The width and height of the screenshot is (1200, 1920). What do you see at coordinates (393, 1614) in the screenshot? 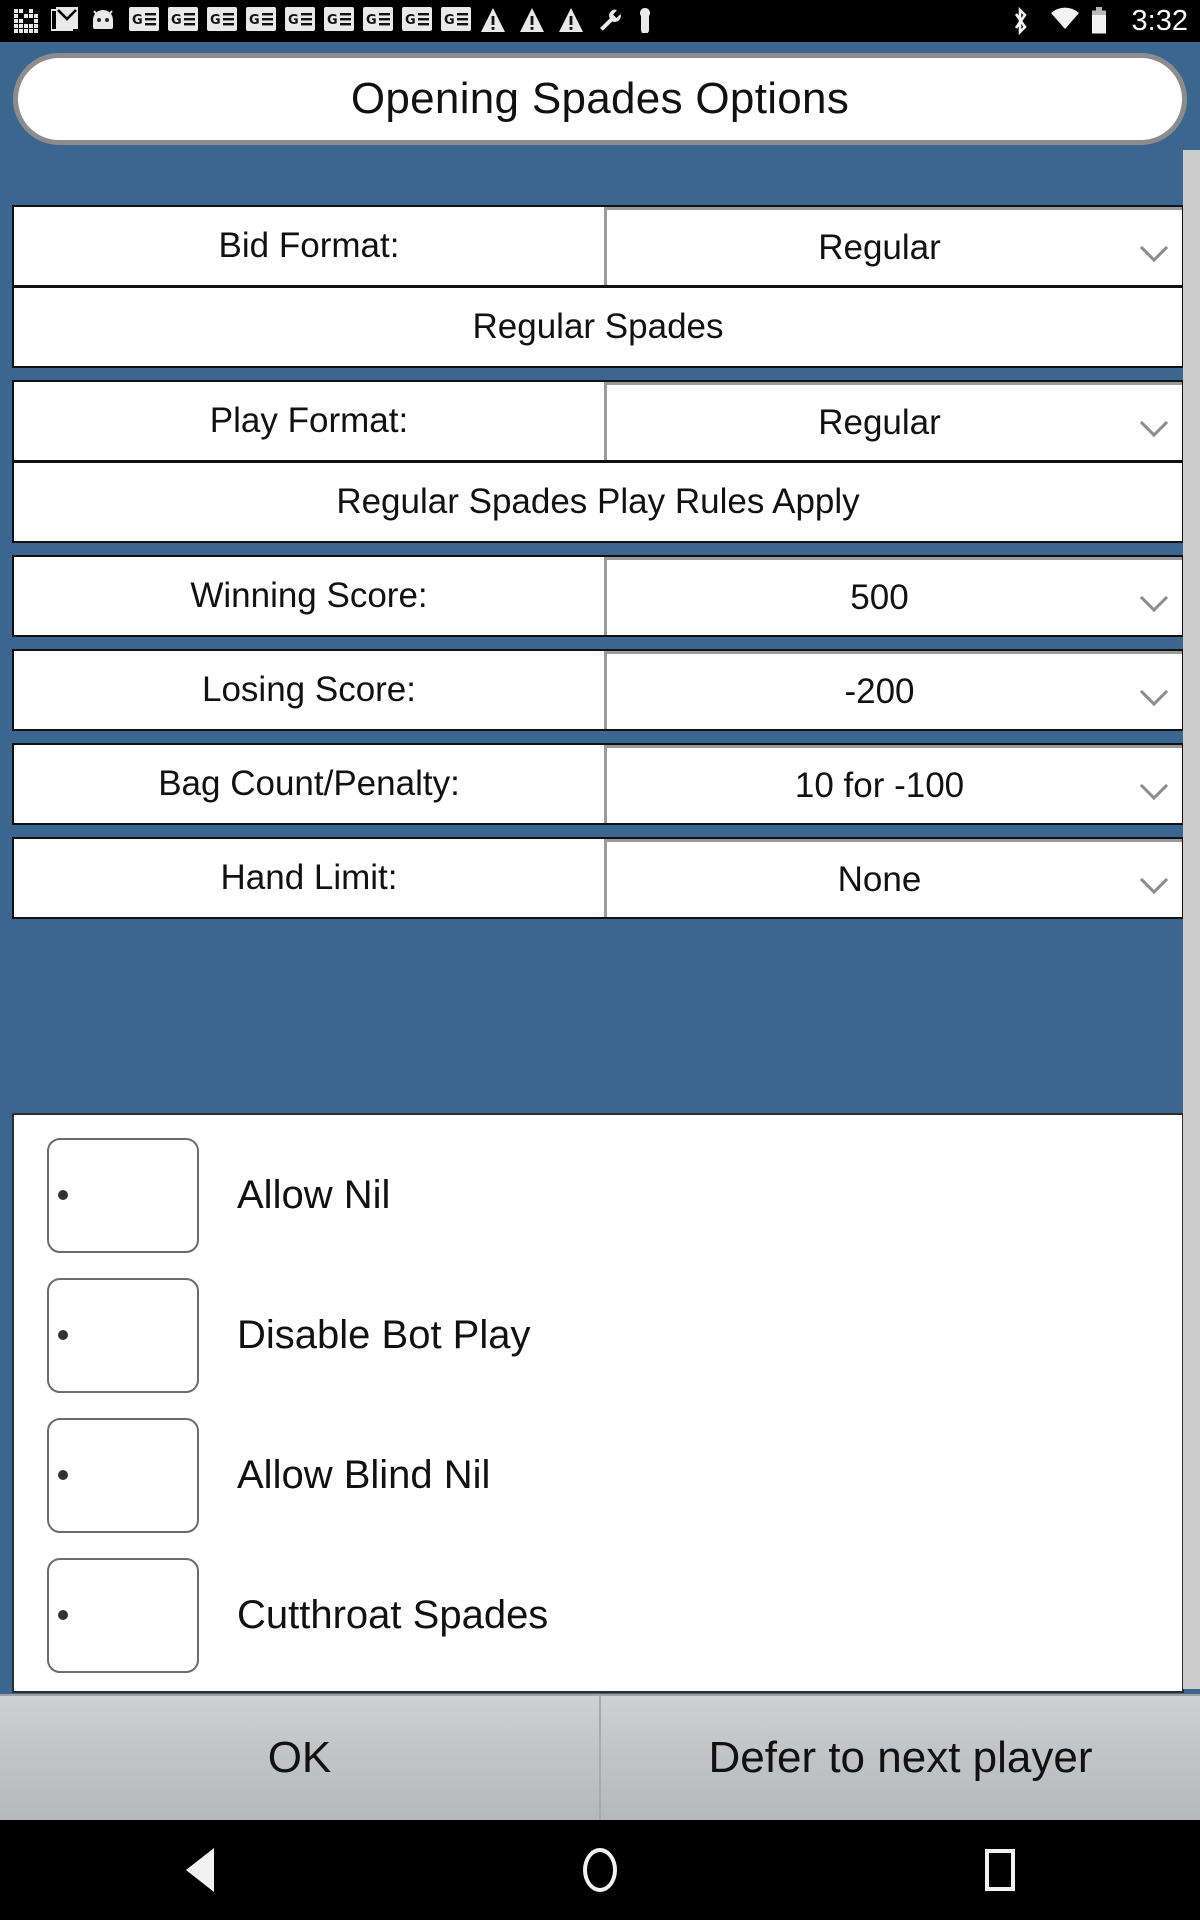
I see `checkbox-label-cutthroat-spades: Cutthroat Spades` at bounding box center [393, 1614].